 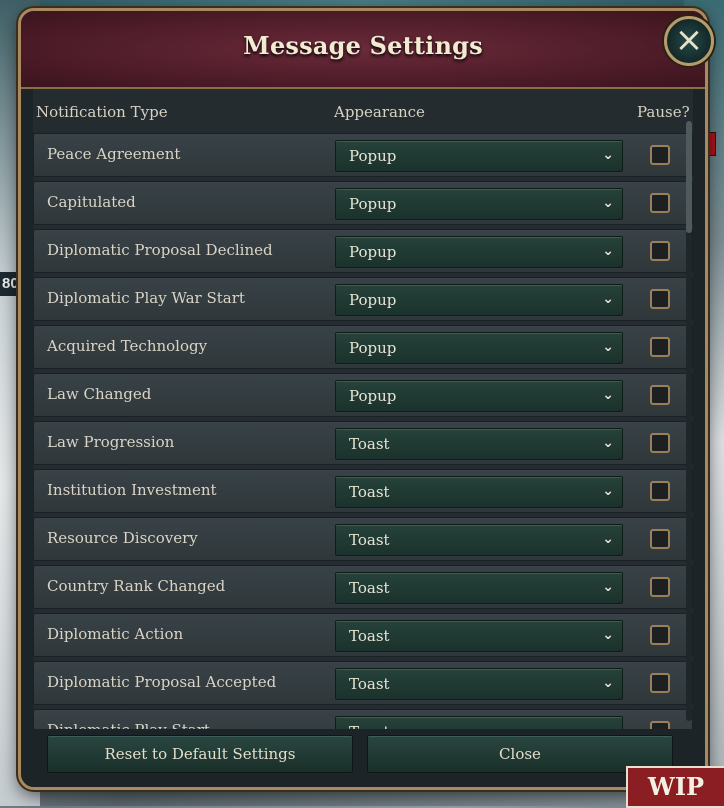 I want to click on notification-row: Diplomatic Proposal Accepted Toast ⌄, so click(x=363, y=683).